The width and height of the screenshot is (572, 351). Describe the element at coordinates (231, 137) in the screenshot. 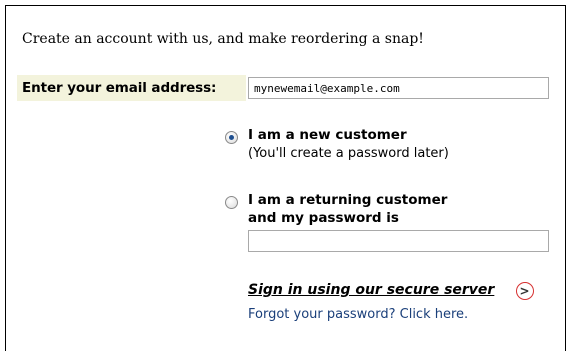

I see `new-customer-radio` at that location.